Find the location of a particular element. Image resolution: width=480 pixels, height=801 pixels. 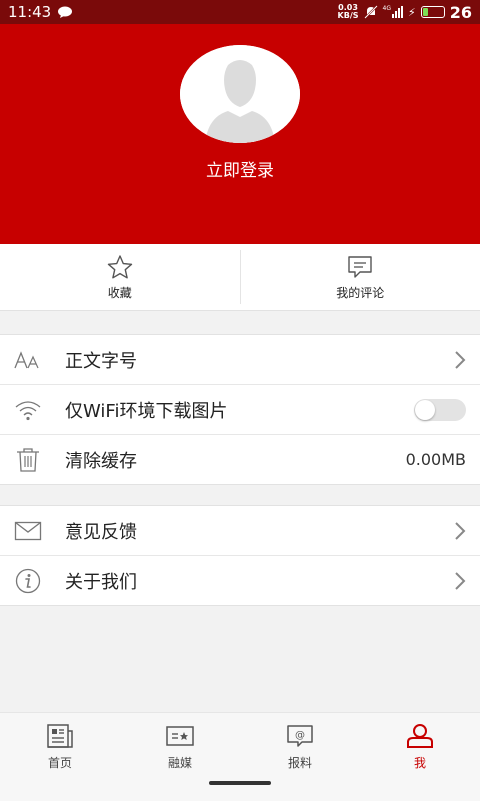

info-icon is located at coordinates (28, 581).